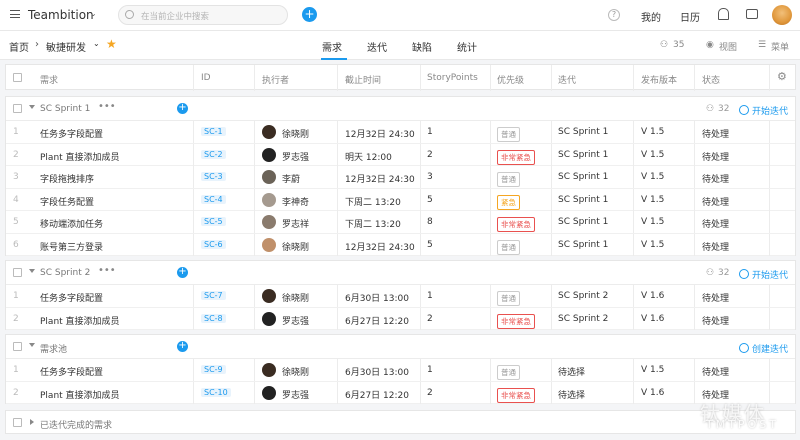 The image size is (800, 440). I want to click on view-button: 视图, so click(728, 46).